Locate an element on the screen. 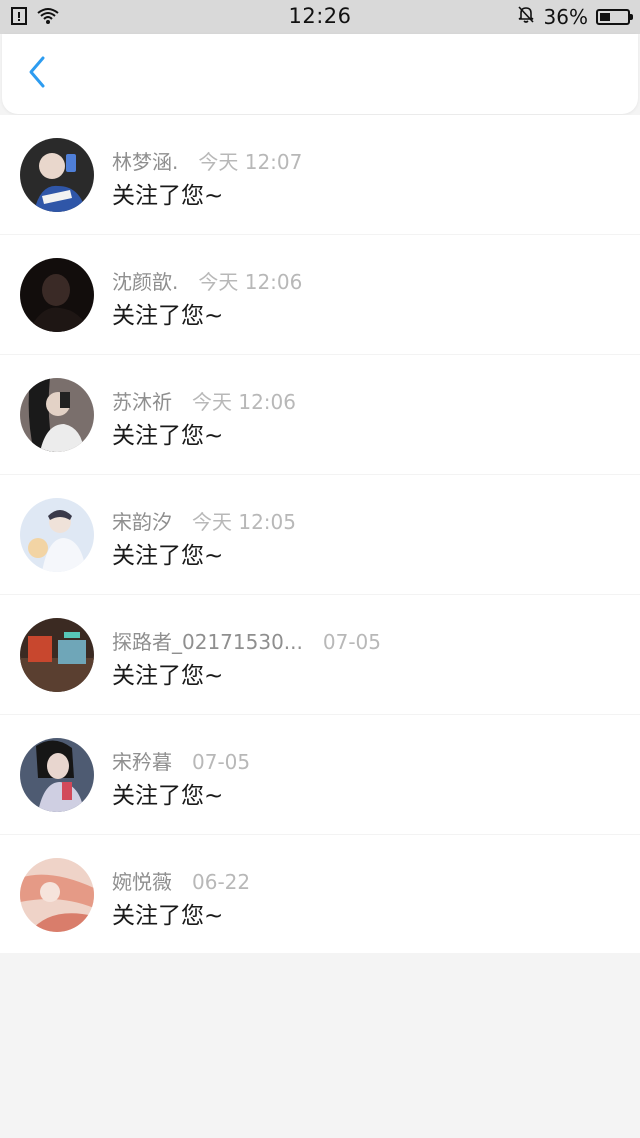  status-bar: 12:26 36% is located at coordinates (320, 17).